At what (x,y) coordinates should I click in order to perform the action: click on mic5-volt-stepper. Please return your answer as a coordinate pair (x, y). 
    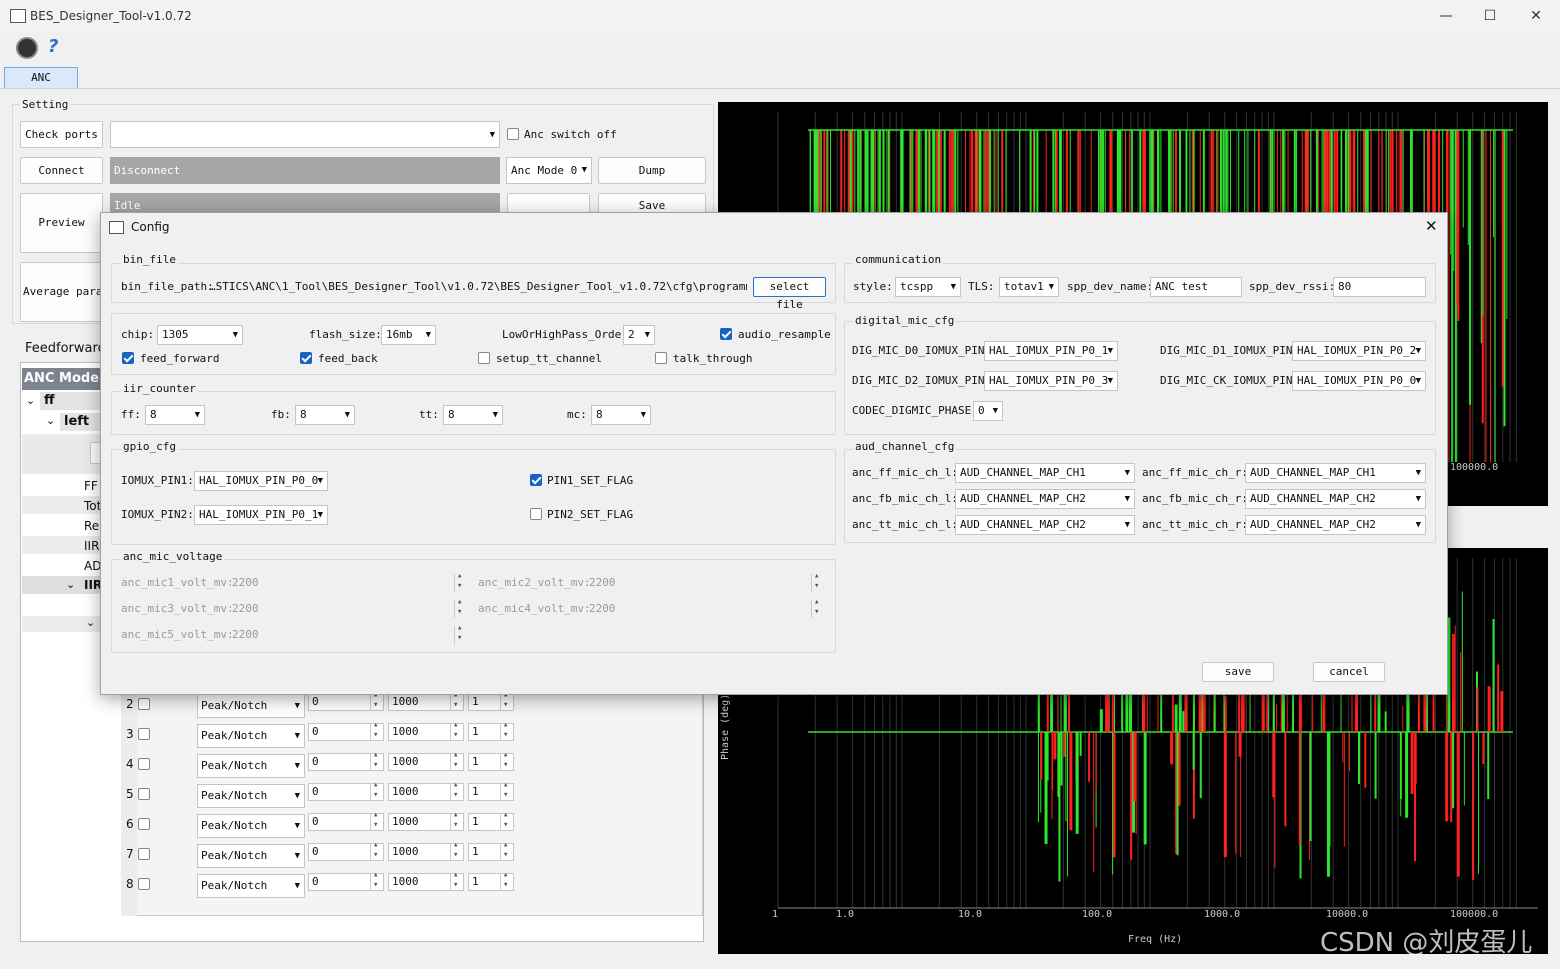
    Looking at the image, I should click on (460, 633).